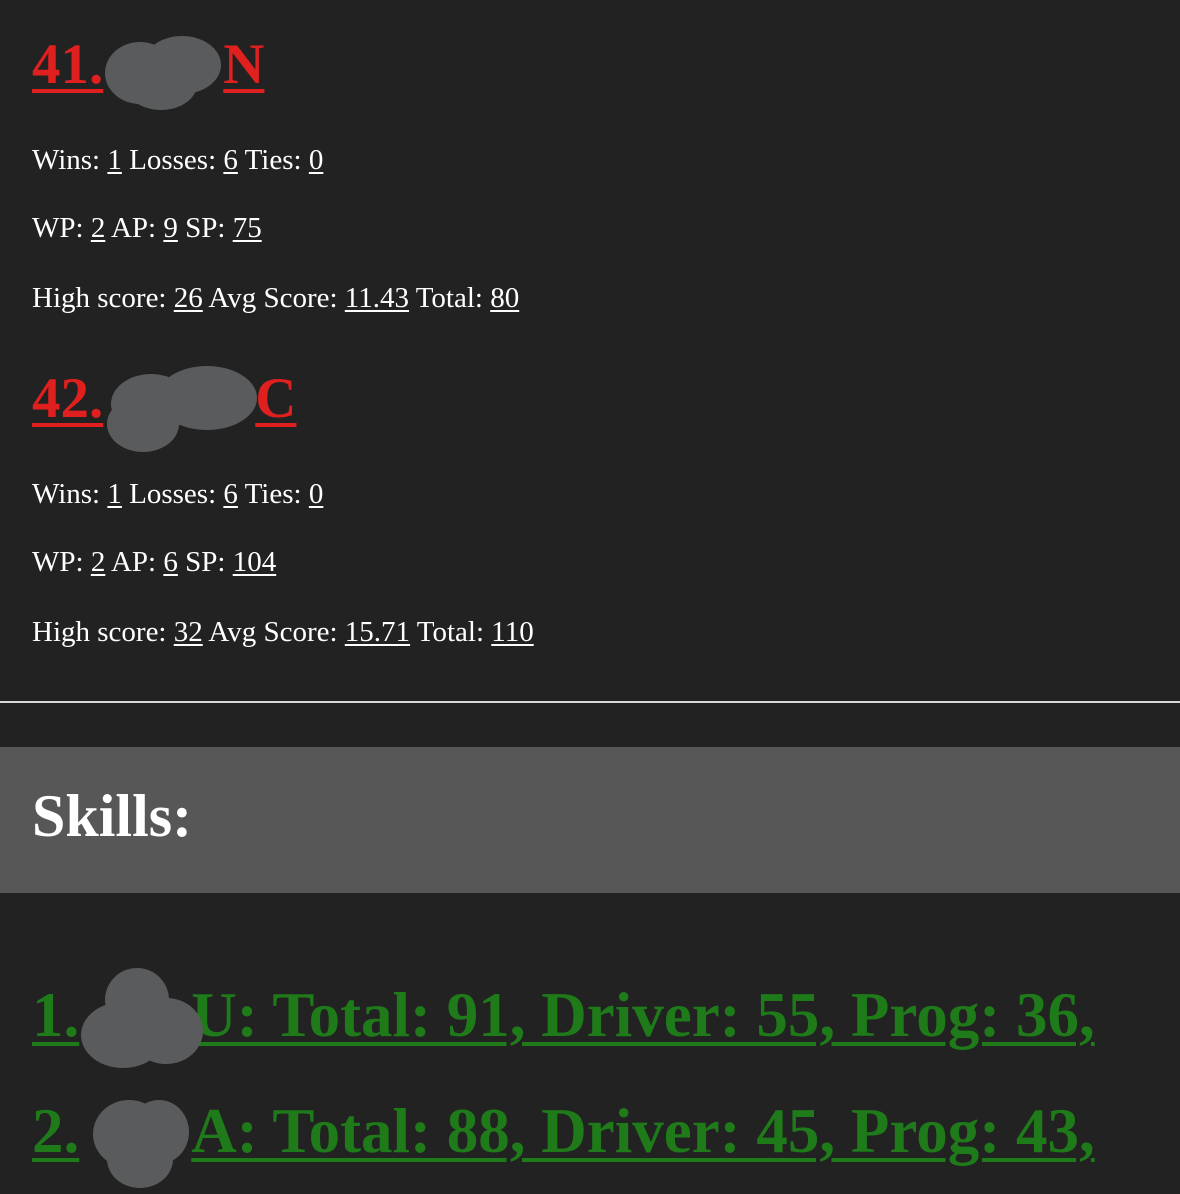 The width and height of the screenshot is (1180, 1194). What do you see at coordinates (643, 1131) in the screenshot?
I see `skill-entry-text: A: Total: 88, Driver: 45, Prog: 43,` at bounding box center [643, 1131].